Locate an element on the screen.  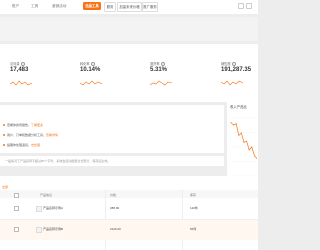
kpi-value: 17,483 is located at coordinates (19, 70).